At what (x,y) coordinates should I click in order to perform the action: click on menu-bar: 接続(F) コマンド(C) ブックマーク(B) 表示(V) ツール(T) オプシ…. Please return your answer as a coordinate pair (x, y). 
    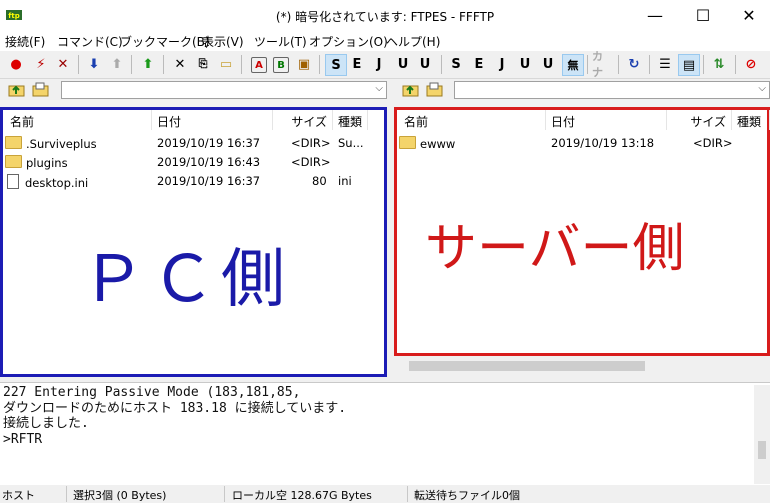
    Looking at the image, I should click on (385, 41).